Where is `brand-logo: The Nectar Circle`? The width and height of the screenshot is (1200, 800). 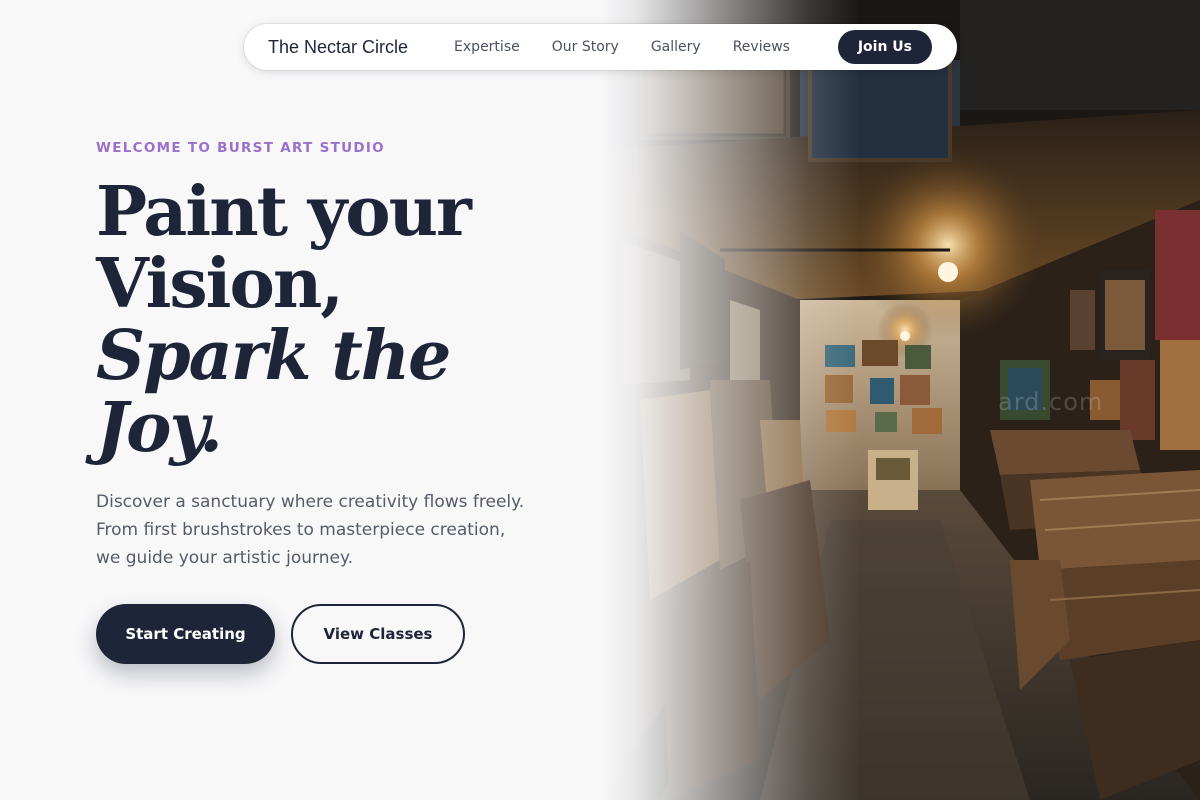
brand-logo: The Nectar Circle is located at coordinates (338, 47).